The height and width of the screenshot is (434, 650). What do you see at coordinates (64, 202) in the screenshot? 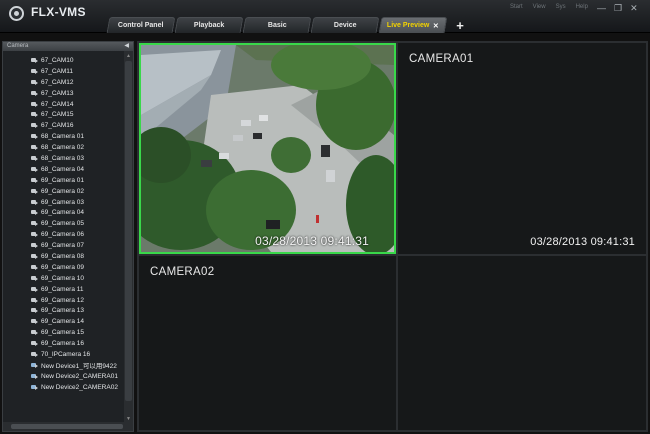
I see `camera-list-item: 69_Camera 03` at bounding box center [64, 202].